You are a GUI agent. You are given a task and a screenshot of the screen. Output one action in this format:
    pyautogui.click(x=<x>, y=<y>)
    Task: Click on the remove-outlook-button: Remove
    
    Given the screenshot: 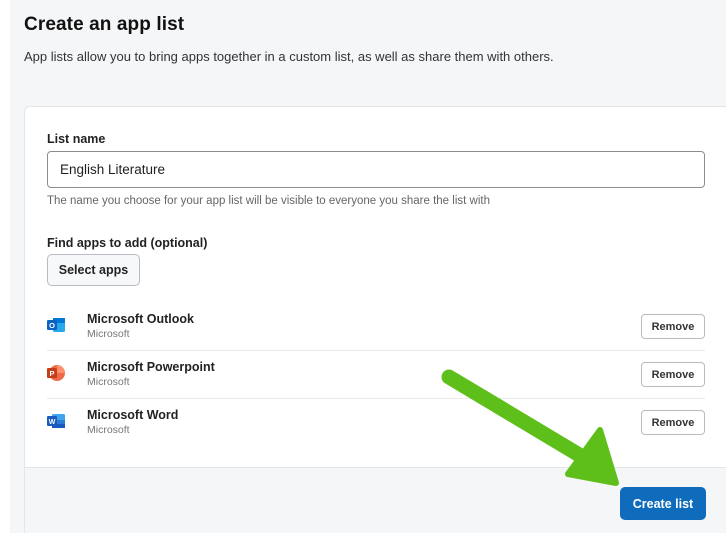 What is the action you would take?
    pyautogui.click(x=673, y=326)
    